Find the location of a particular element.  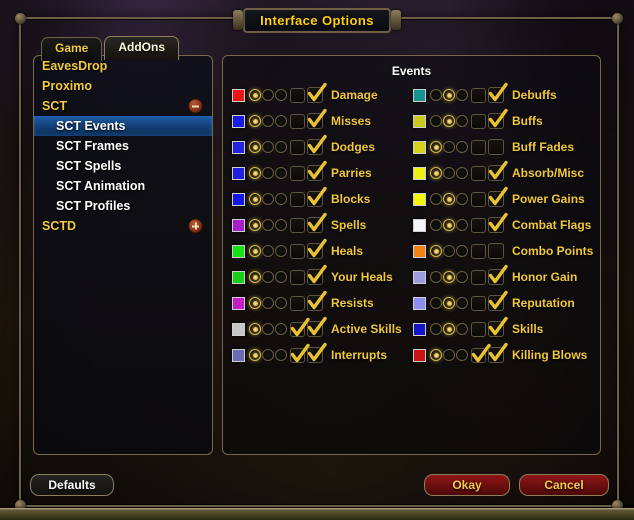

collapse-icon is located at coordinates (195, 106).